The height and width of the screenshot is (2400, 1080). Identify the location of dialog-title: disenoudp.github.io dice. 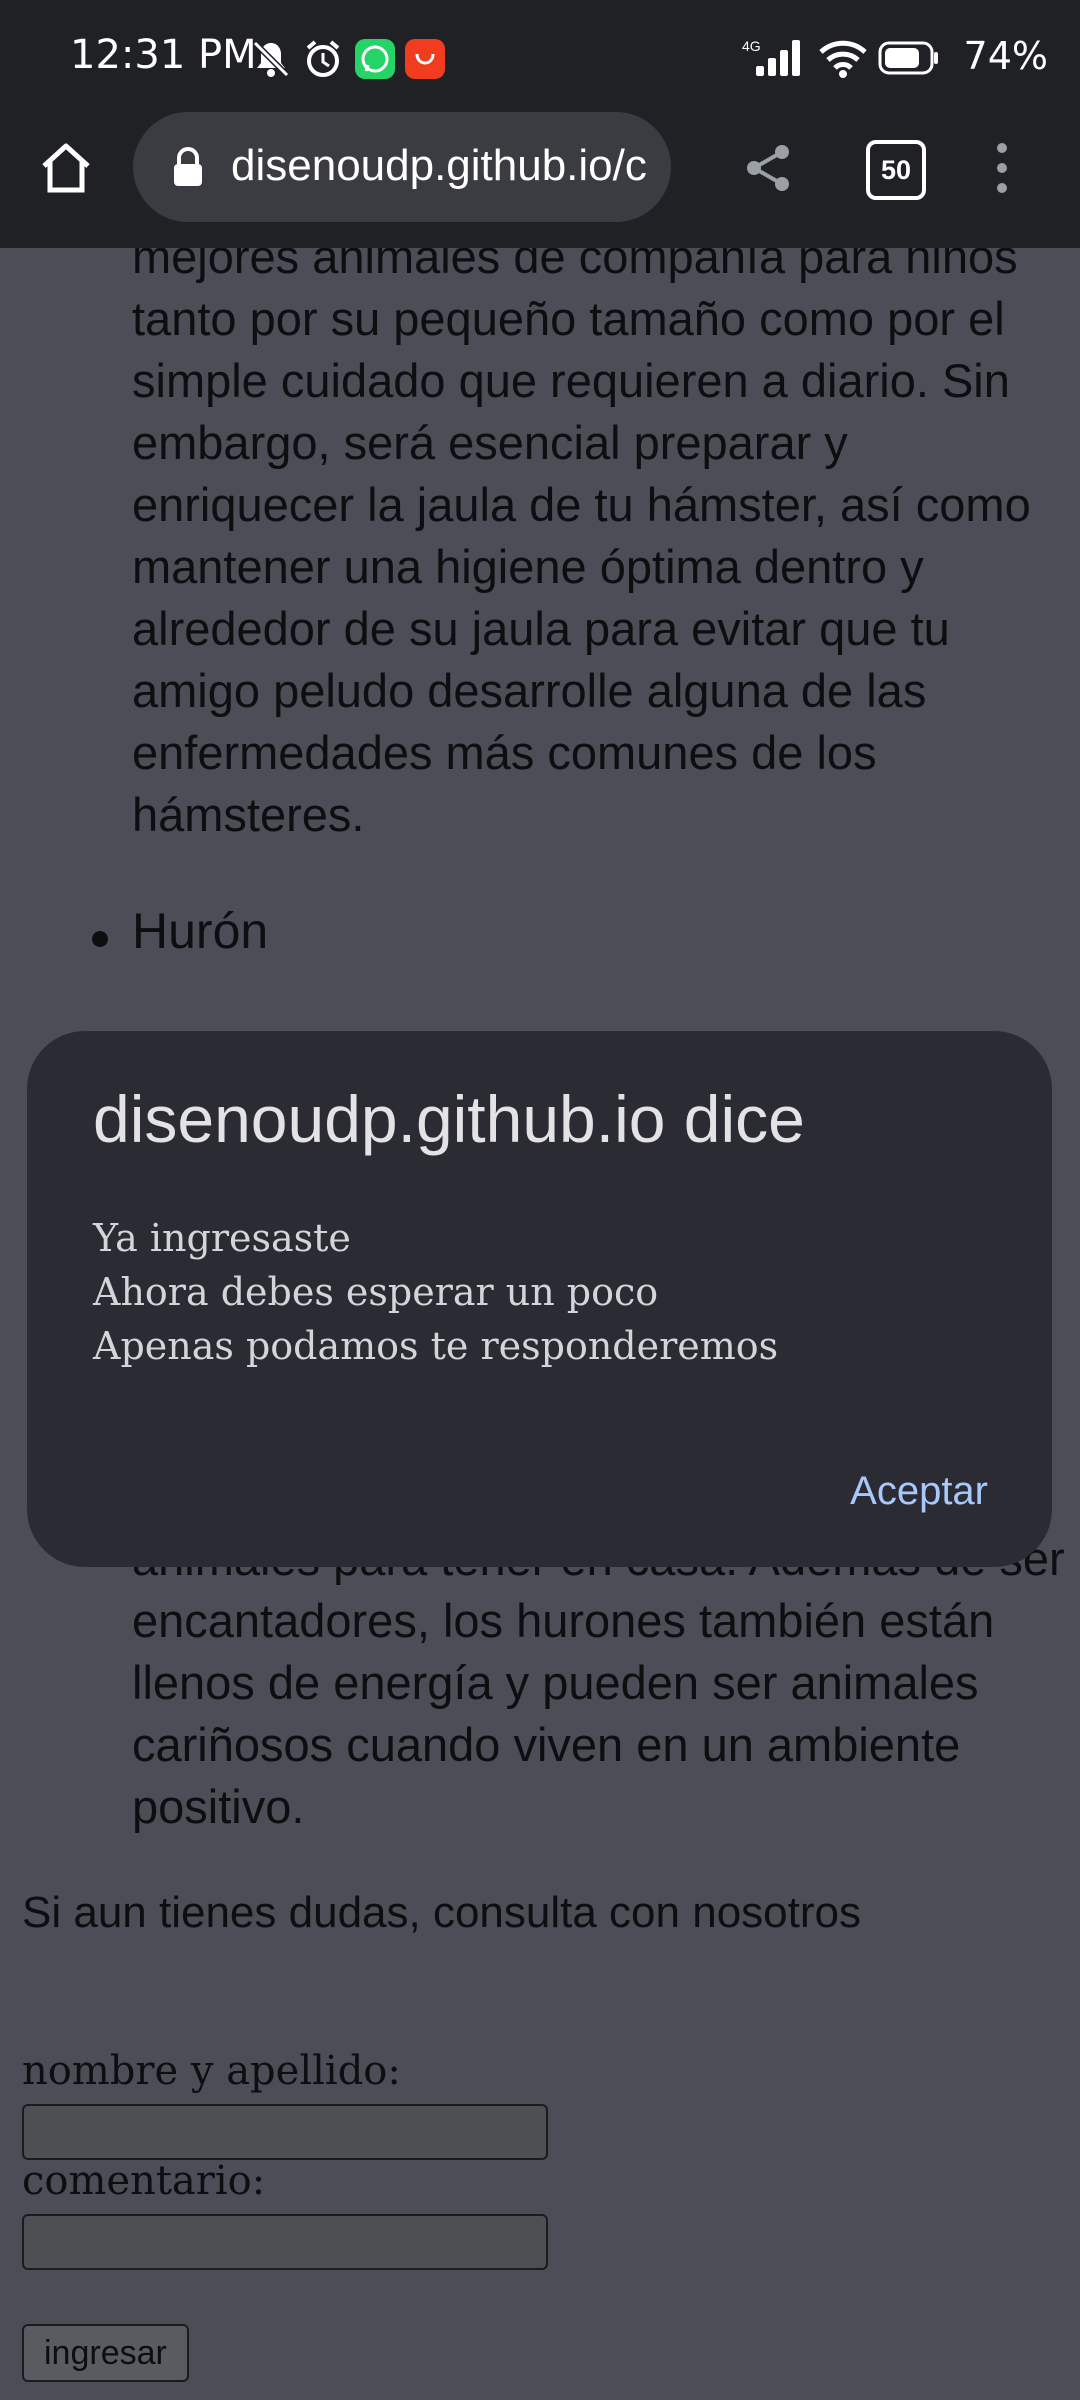
(449, 1119).